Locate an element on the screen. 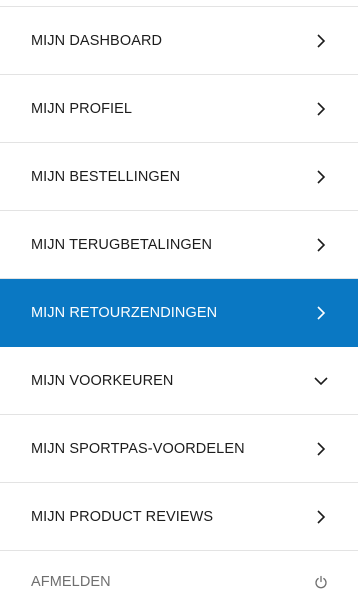 The width and height of the screenshot is (358, 613). menu-item-sportpas-voordelen: MIJN SPORTPAS-VOORDELEN is located at coordinates (179, 449).